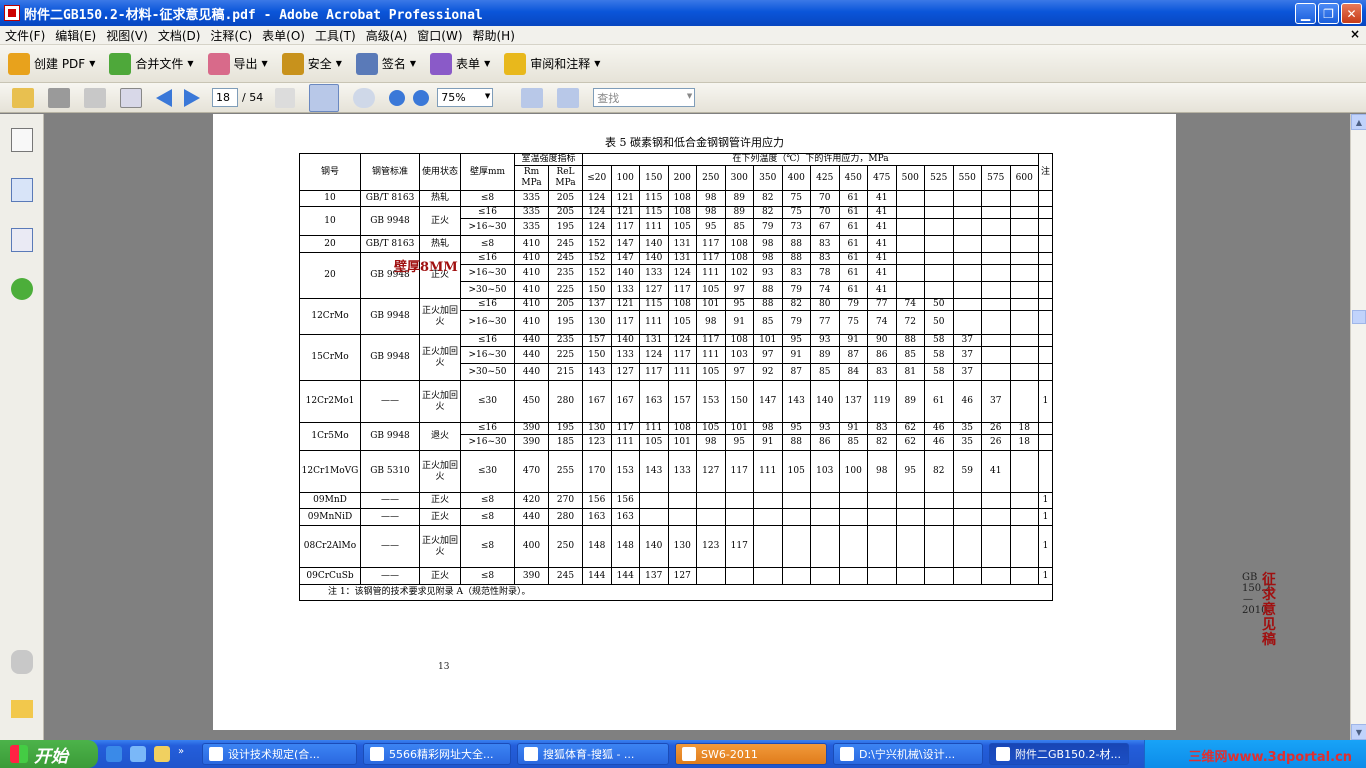  What do you see at coordinates (285, 97) in the screenshot?
I see `select-tool-icon` at bounding box center [285, 97].